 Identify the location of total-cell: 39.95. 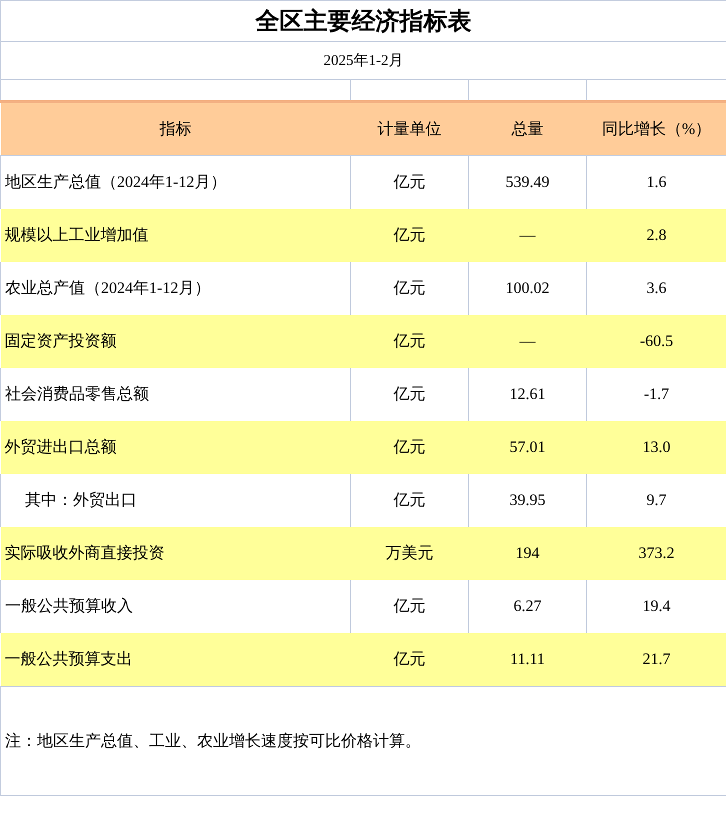
(527, 500).